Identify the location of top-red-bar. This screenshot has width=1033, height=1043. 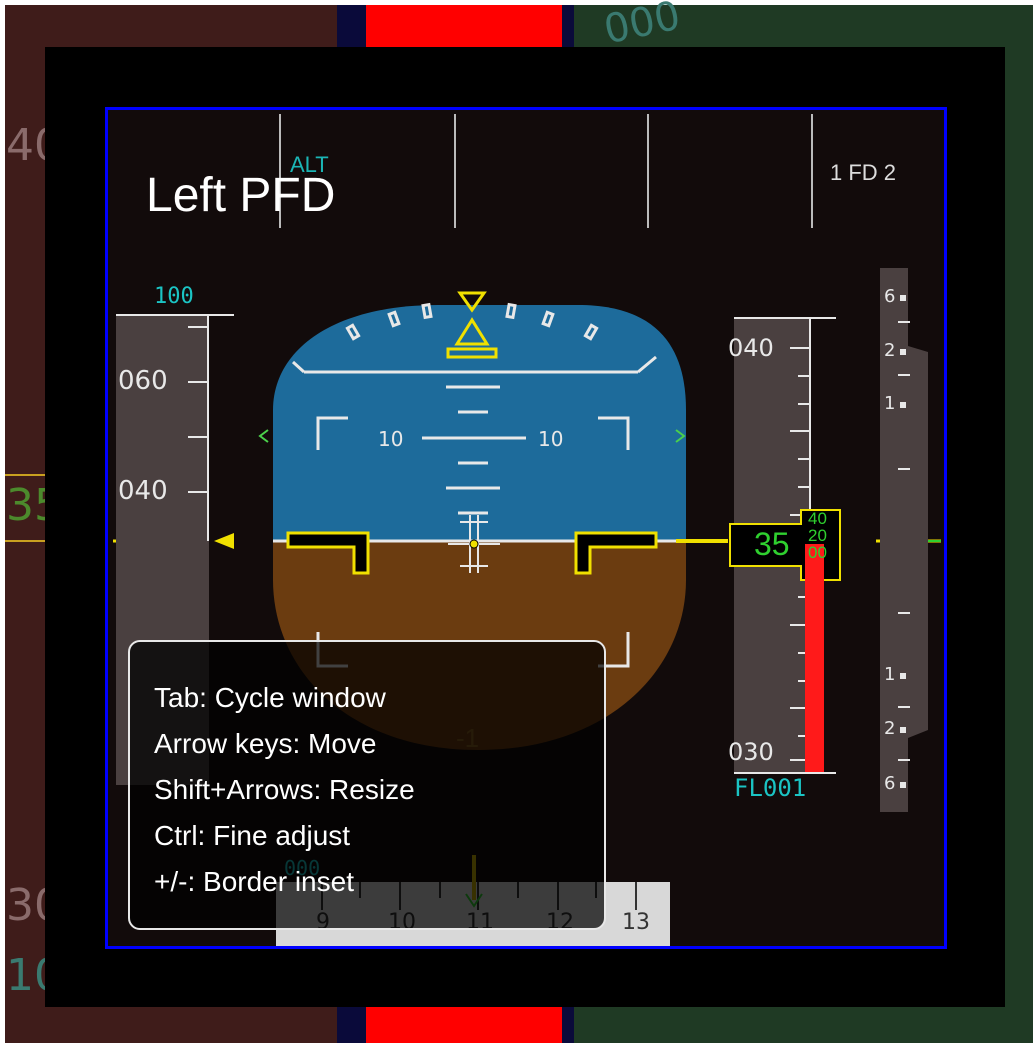
(464, 26).